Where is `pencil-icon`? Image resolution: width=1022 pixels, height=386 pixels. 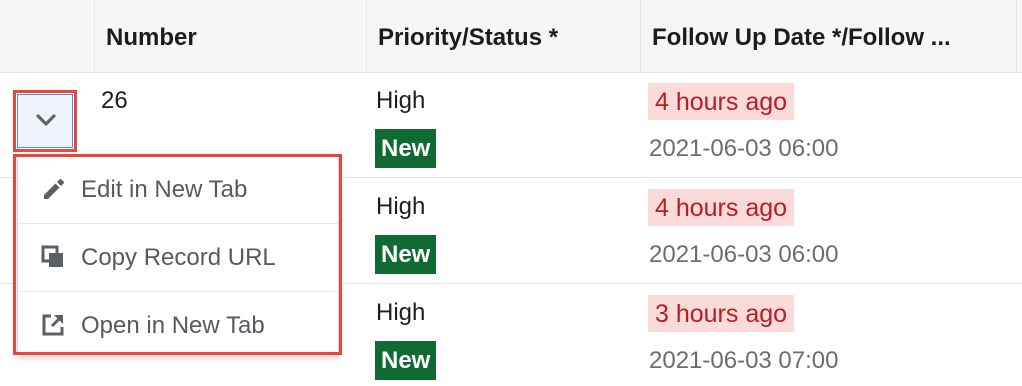 pencil-icon is located at coordinates (54, 189).